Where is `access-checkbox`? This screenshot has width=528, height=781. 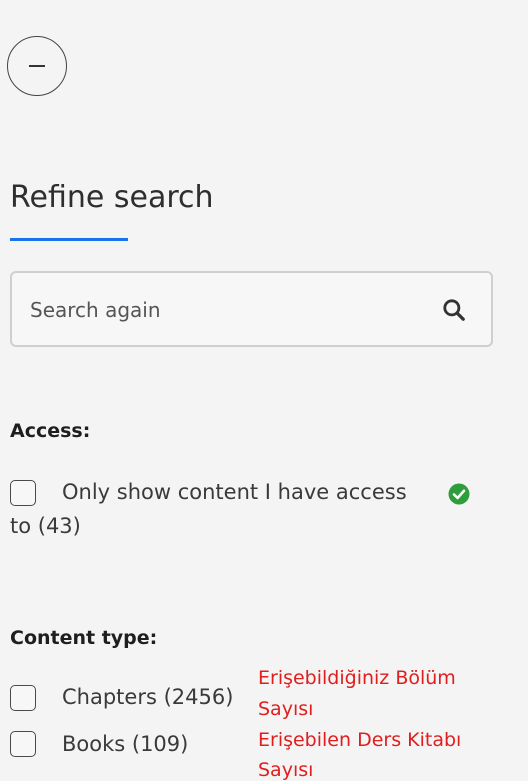
access-checkbox is located at coordinates (23, 493).